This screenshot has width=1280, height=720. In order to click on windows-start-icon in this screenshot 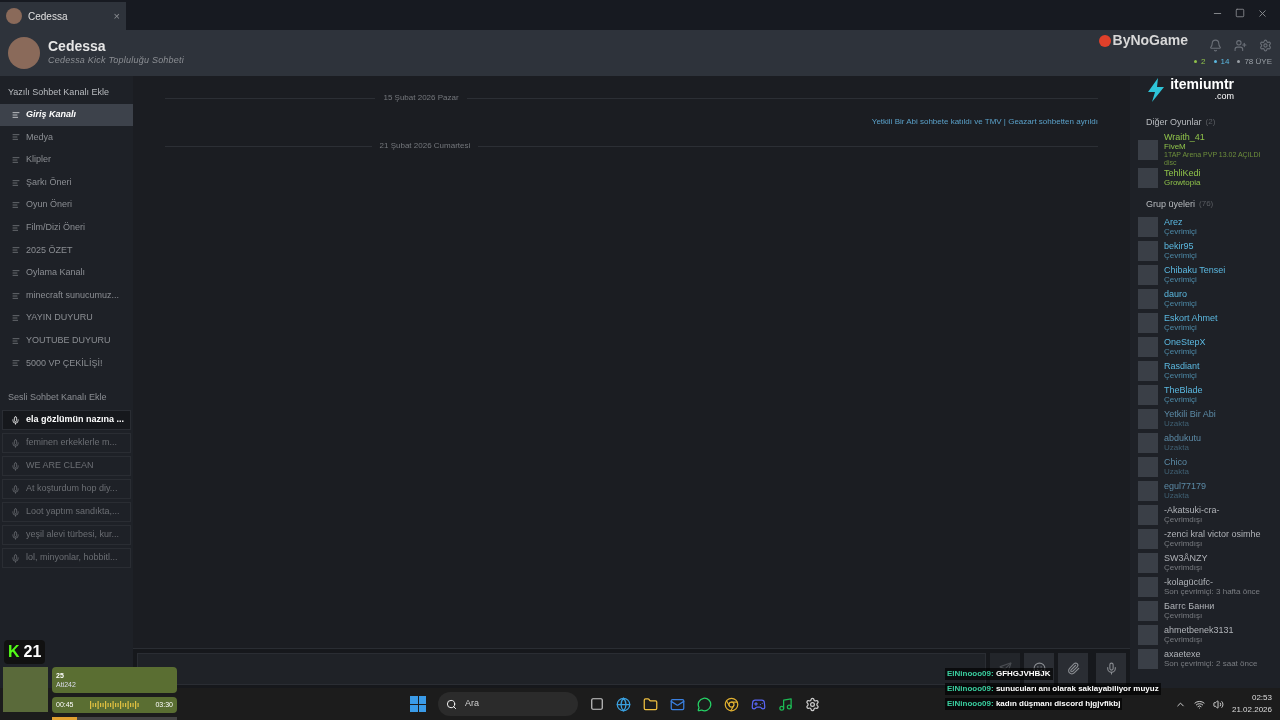, I will do `click(418, 704)`.